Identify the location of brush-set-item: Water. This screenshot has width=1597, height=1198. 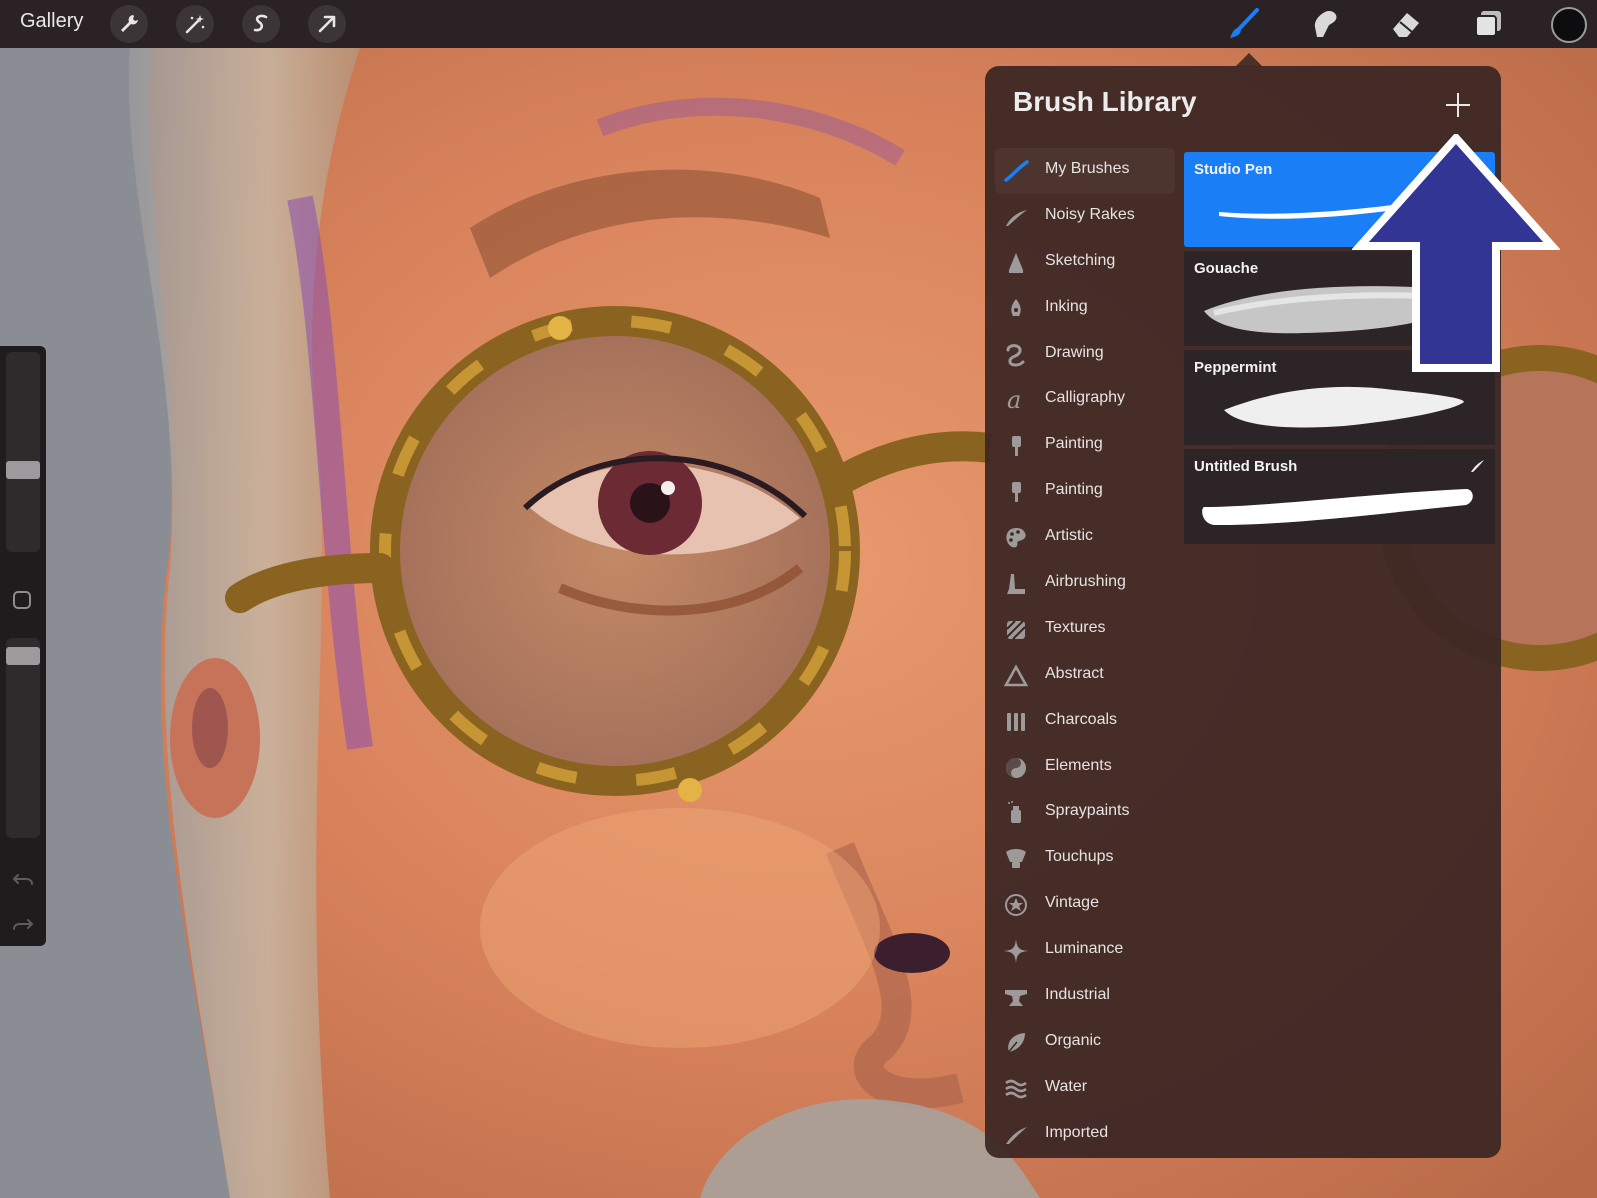
(1085, 1089).